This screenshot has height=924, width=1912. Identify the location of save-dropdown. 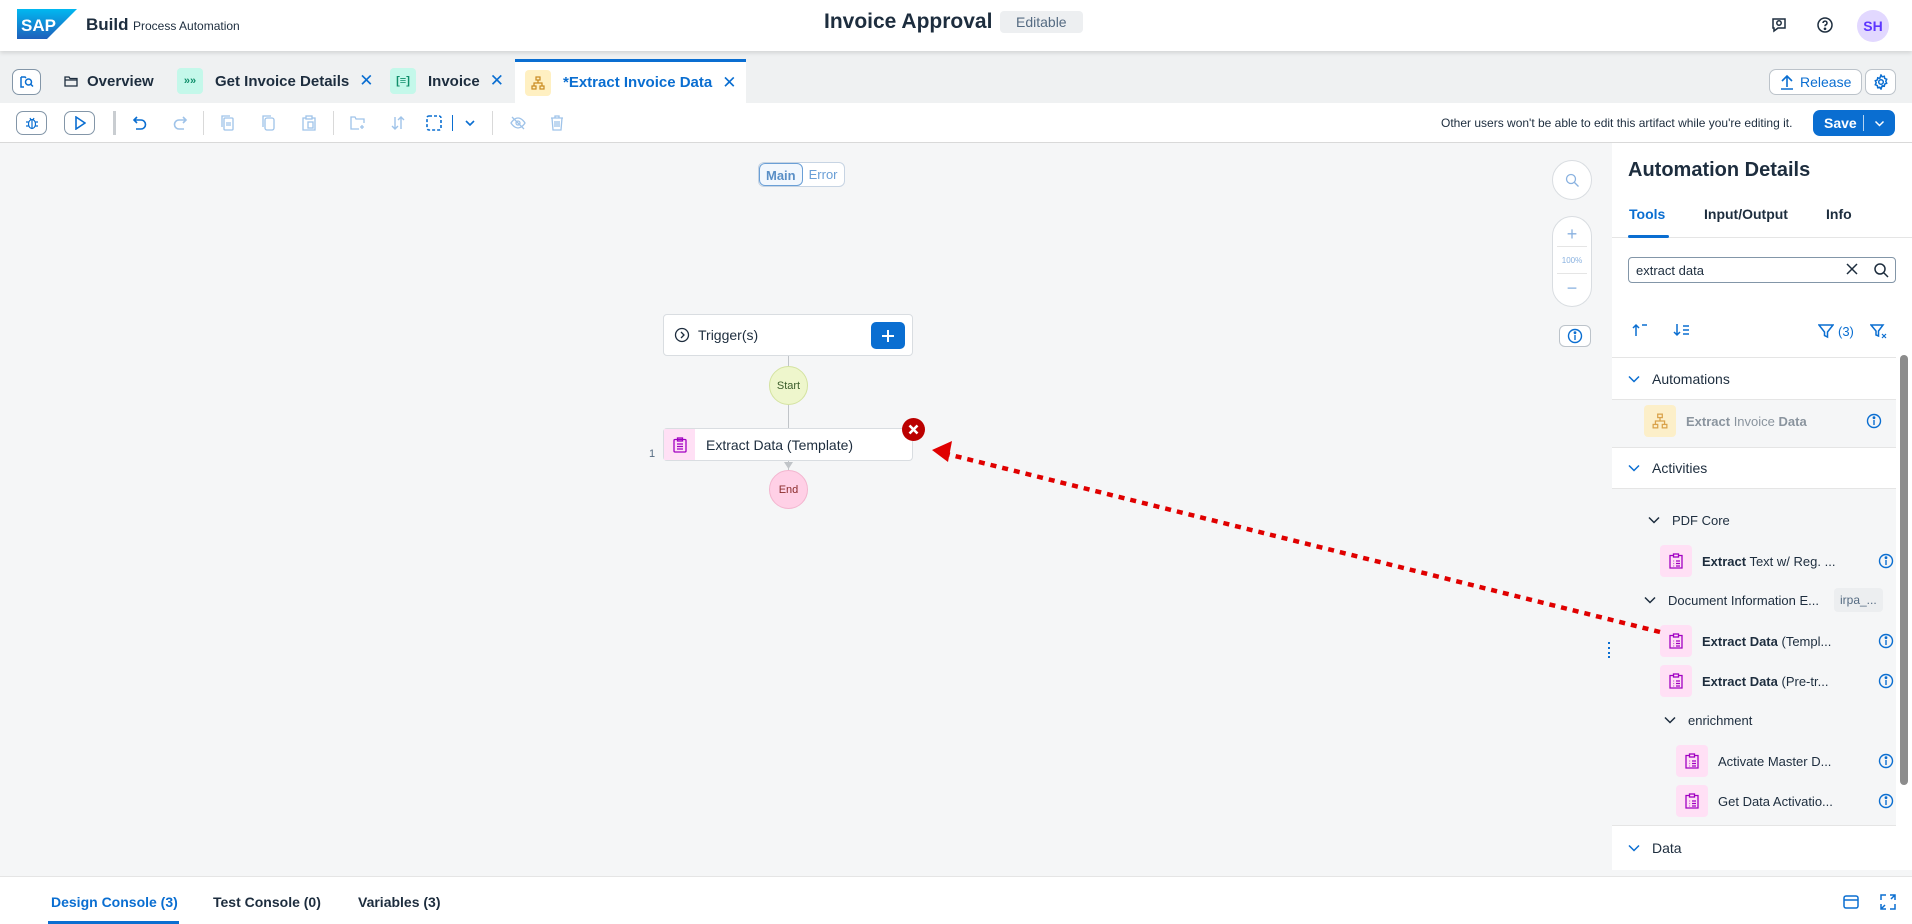
(1879, 123).